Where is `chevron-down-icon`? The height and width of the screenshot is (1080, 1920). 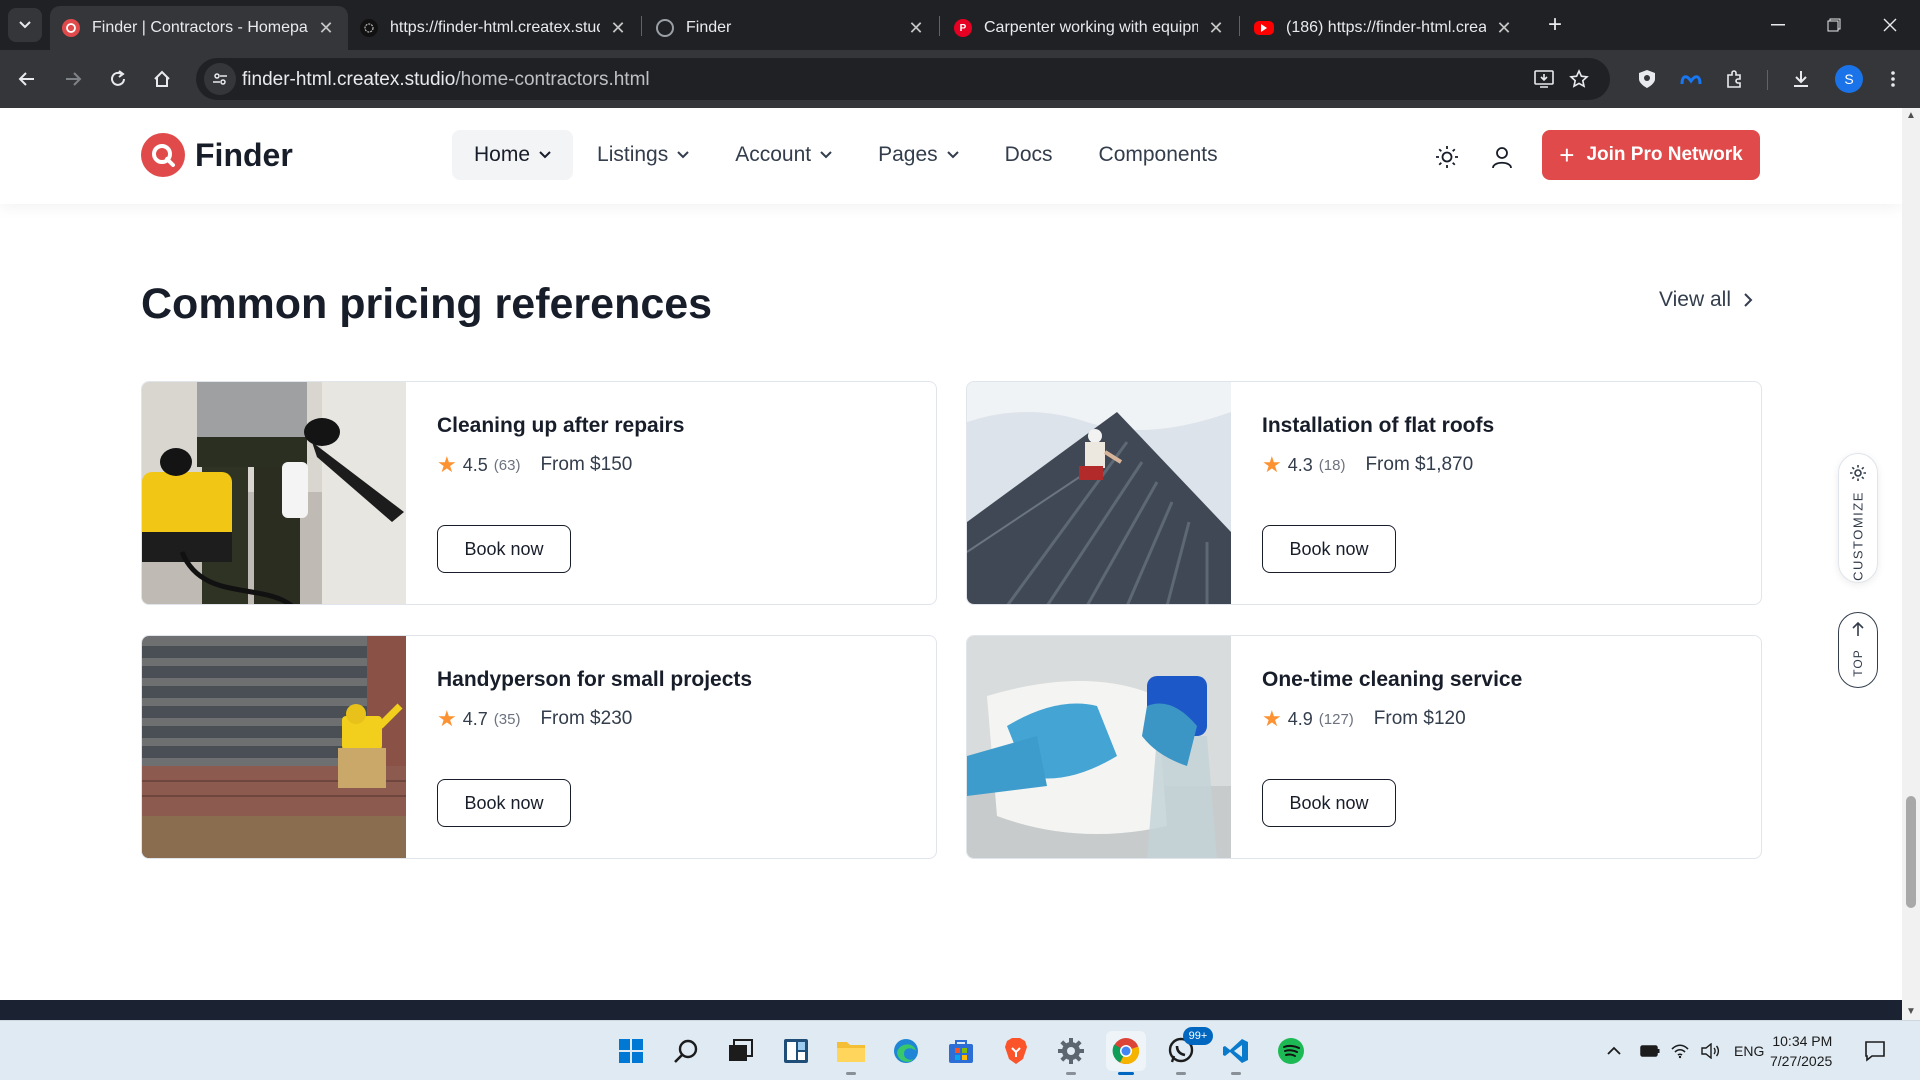
chevron-down-icon is located at coordinates (25, 25).